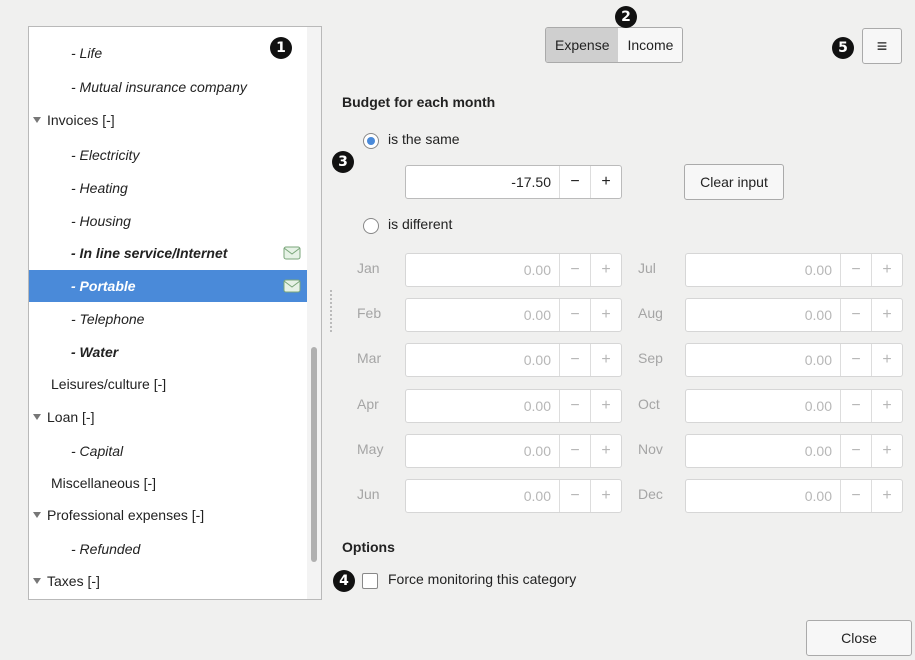 The width and height of the screenshot is (915, 660). Describe the element at coordinates (343, 162) in the screenshot. I see `annotation-badge-3: 3` at that location.